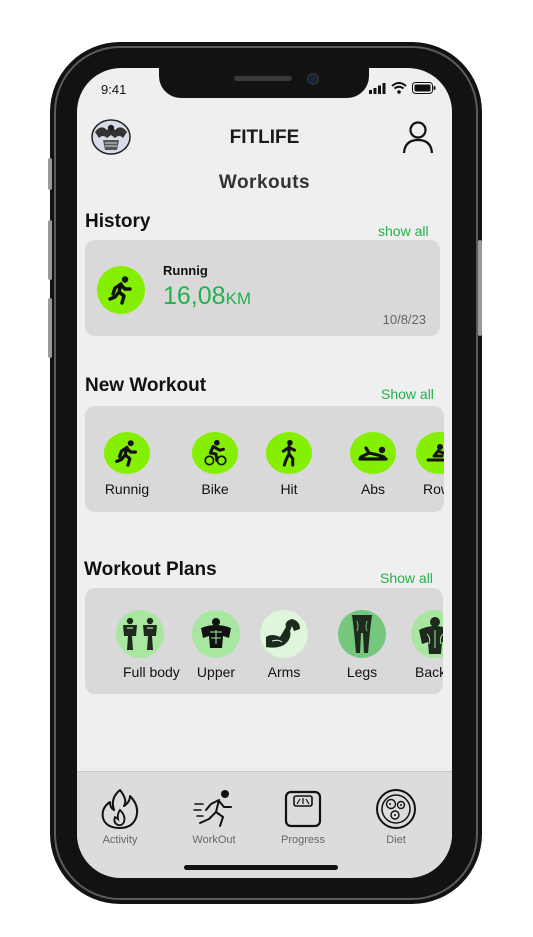 The height and width of the screenshot is (937, 533). Describe the element at coordinates (264, 182) in the screenshot. I see `page-title: Workouts` at that location.